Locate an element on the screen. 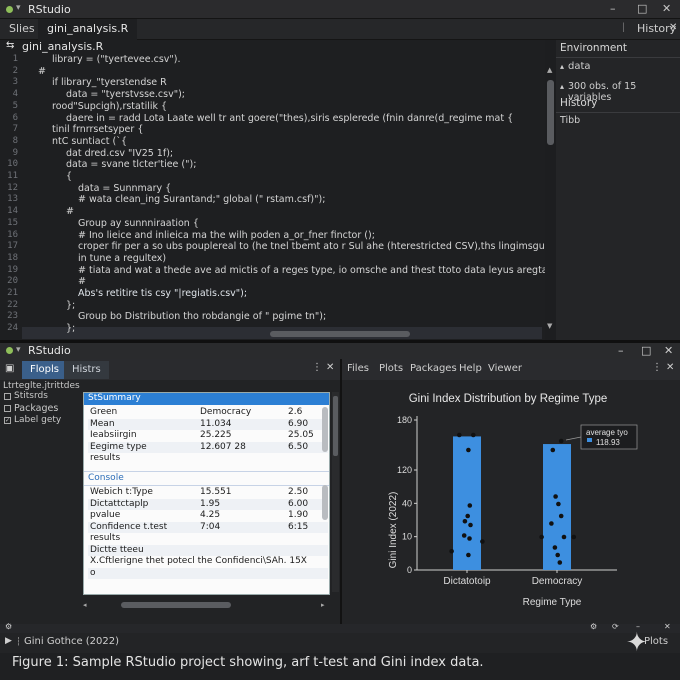 This screenshot has width=680, height=680. refresh-icon: ⟳ is located at coordinates (615, 626).